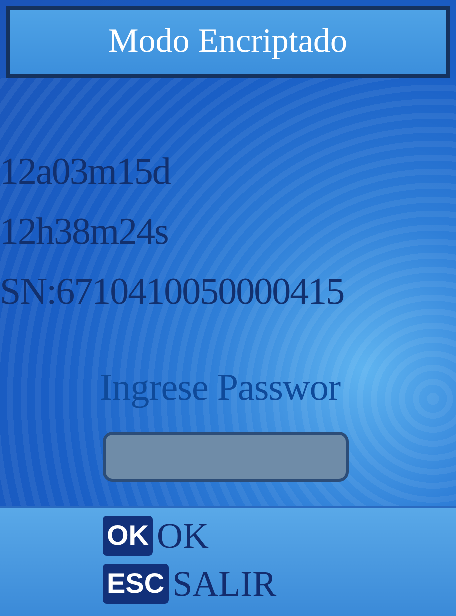  What do you see at coordinates (86, 172) in the screenshot?
I see `info-text: 12a03m15d` at bounding box center [86, 172].